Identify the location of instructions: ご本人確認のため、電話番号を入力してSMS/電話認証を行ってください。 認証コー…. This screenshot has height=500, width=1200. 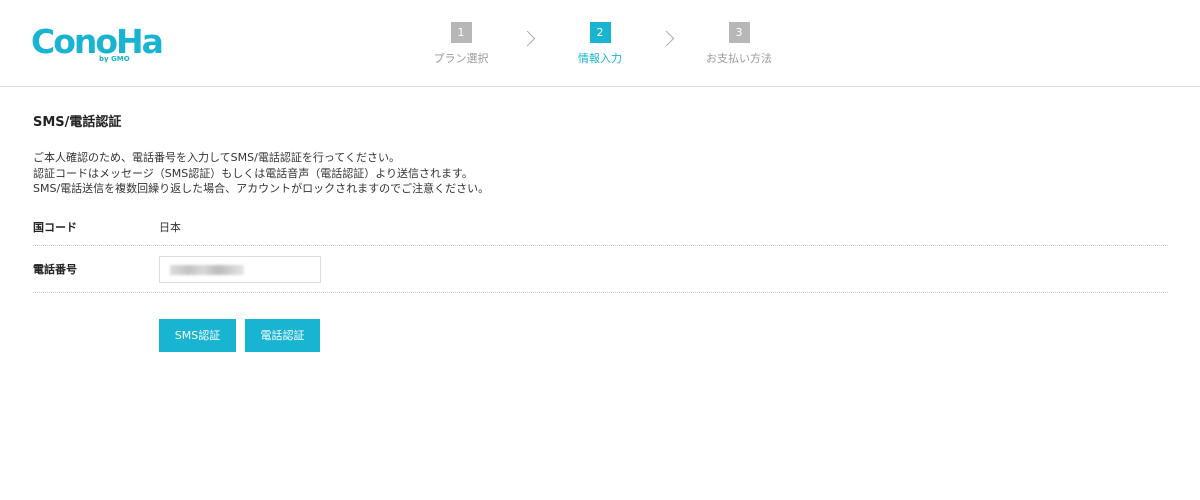
(261, 173).